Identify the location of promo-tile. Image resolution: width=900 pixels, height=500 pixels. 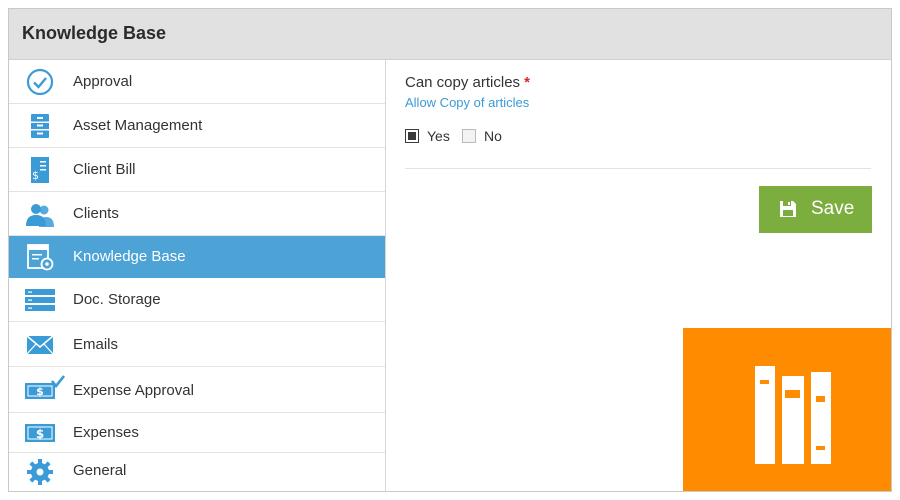
(787, 409).